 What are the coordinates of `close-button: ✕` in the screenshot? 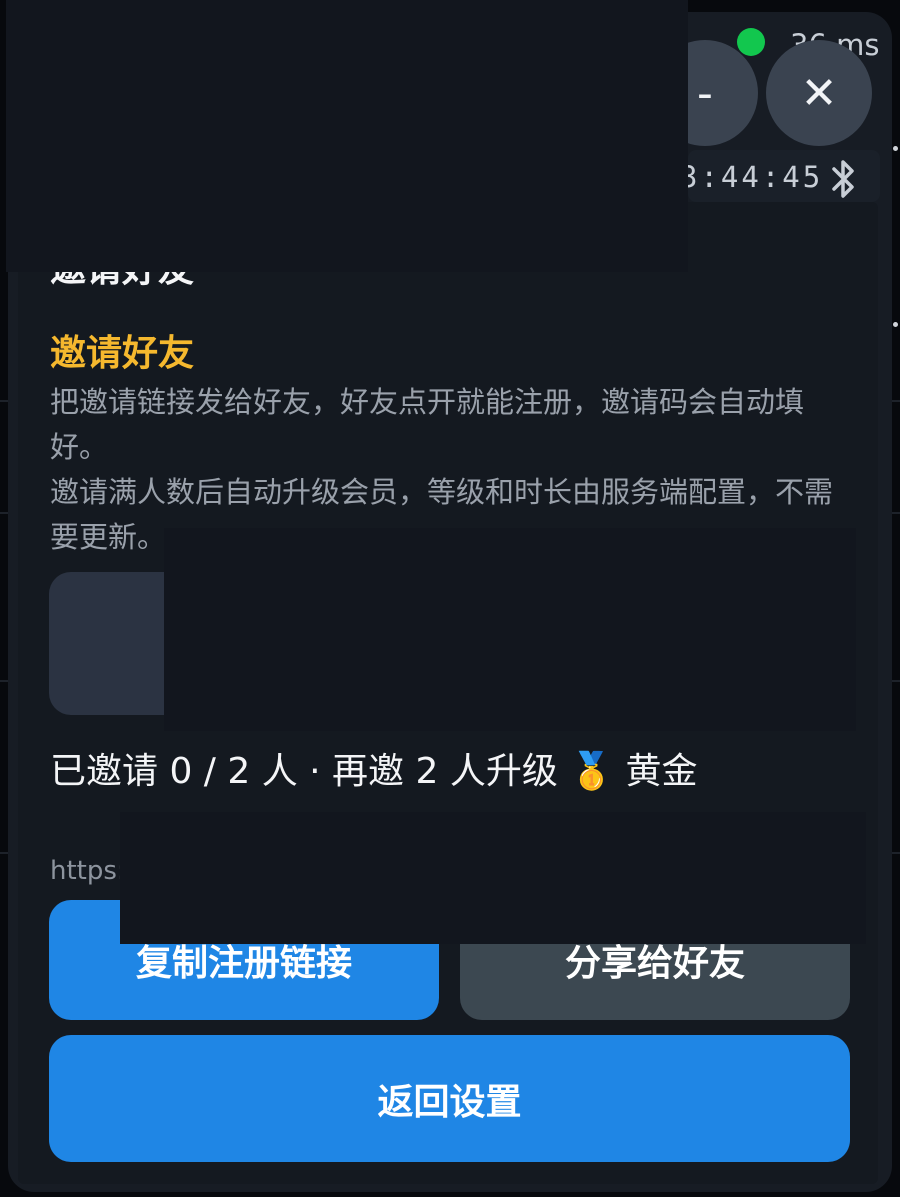 It's located at (819, 93).